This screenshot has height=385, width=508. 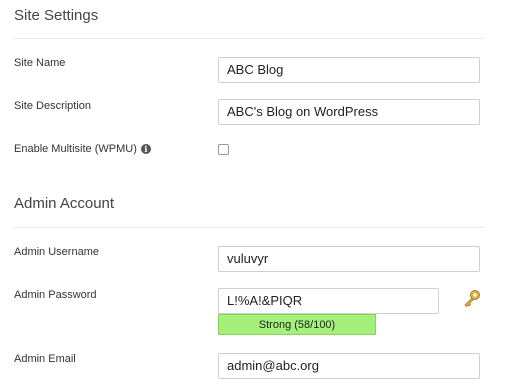 I want to click on site-description-input: ABC's Blog on WordPress, so click(x=349, y=112).